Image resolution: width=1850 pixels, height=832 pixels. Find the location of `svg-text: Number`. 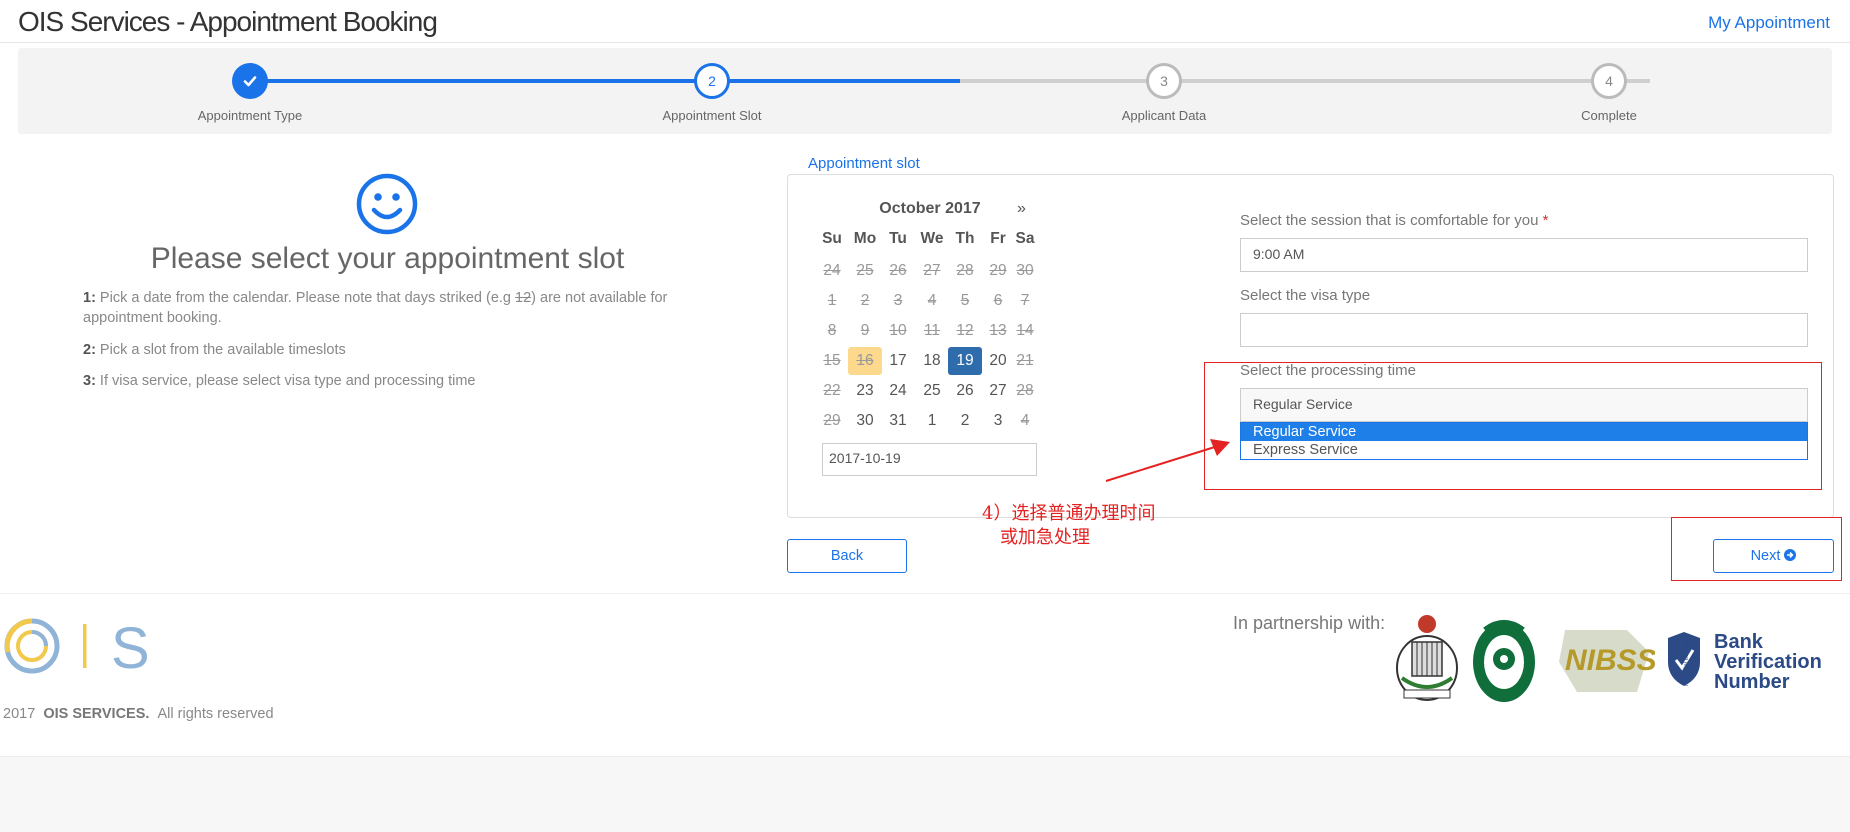

svg-text: Number is located at coordinates (1752, 681).